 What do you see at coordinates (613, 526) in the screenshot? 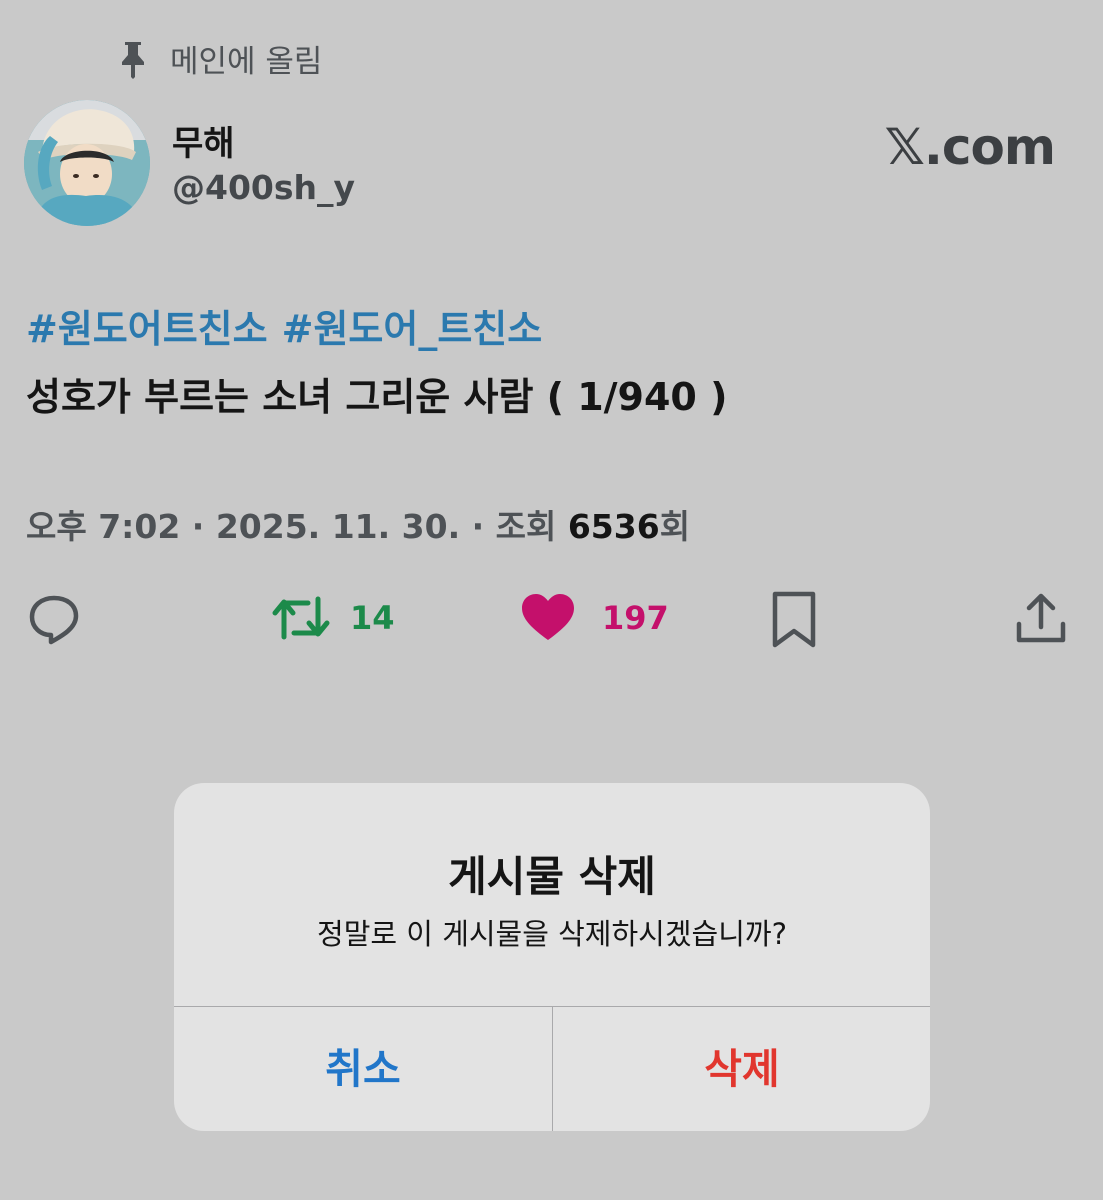
I see `view-count: 6536` at bounding box center [613, 526].